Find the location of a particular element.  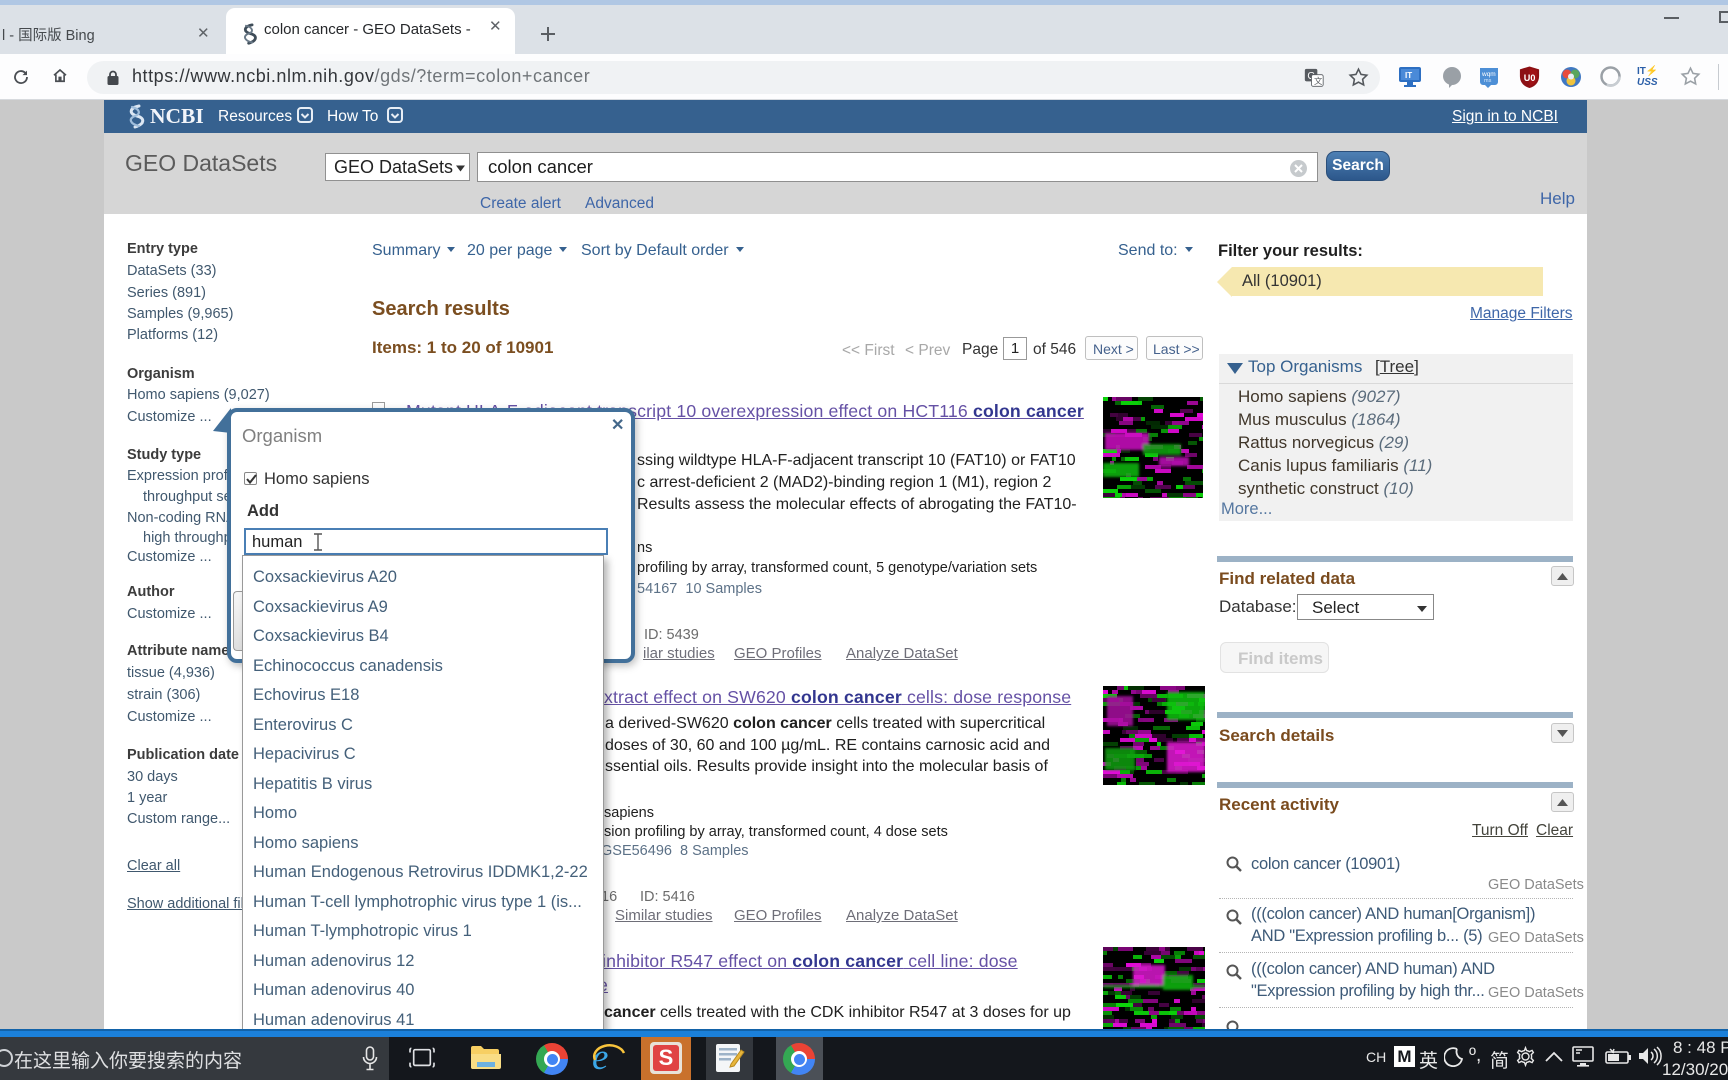

svg-text: wqm is located at coordinates (1488, 74).